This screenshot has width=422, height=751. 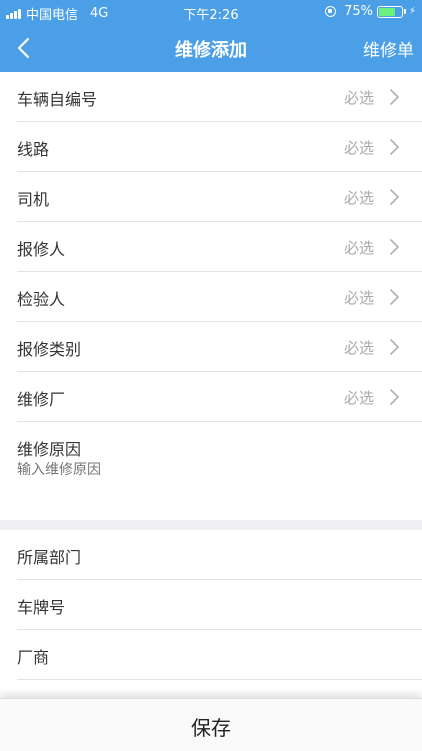 I want to click on battery-percent: 75%, so click(x=358, y=11).